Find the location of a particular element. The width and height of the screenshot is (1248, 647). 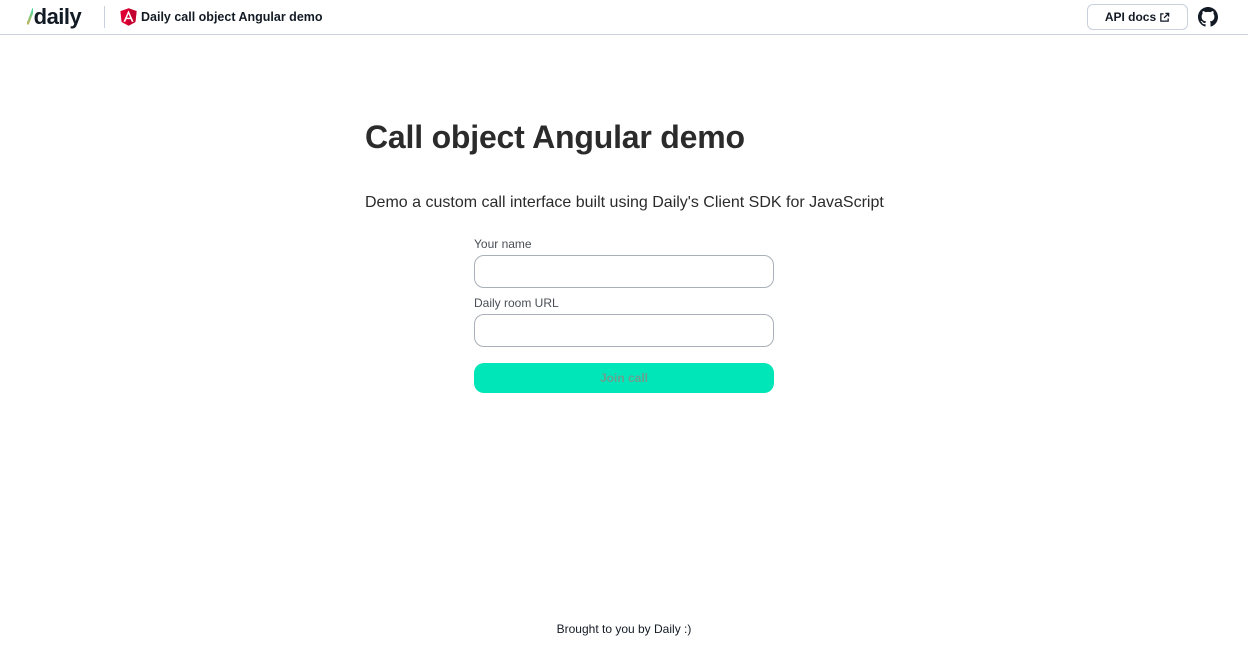

room-url-label: Daily room URL is located at coordinates (516, 303).